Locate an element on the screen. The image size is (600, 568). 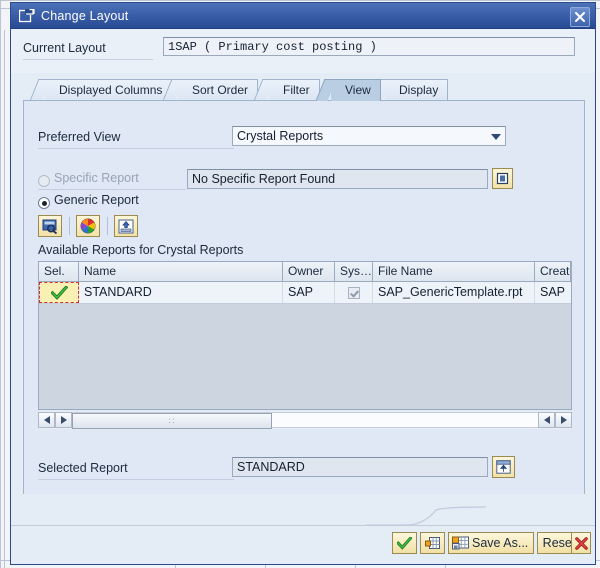
table-row: STANDARD SAP SAP_GenericTemplate.rpt SAP is located at coordinates (305, 293).